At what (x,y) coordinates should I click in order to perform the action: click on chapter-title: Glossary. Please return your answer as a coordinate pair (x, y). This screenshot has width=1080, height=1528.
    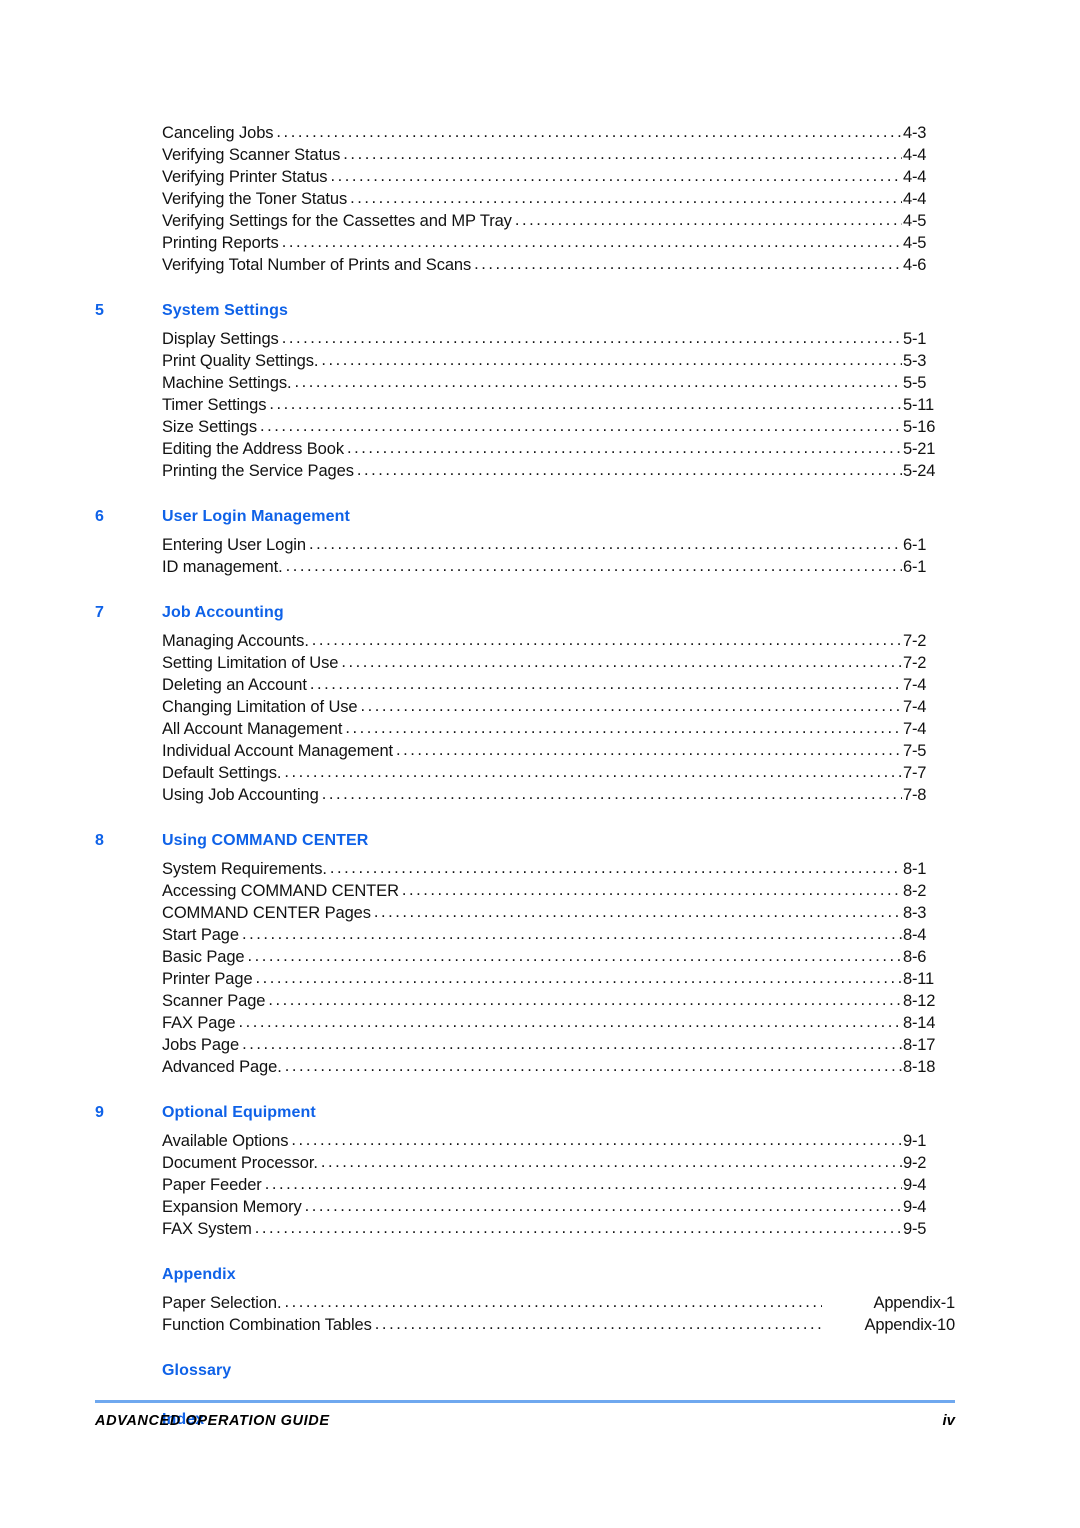
    Looking at the image, I should click on (196, 1370).